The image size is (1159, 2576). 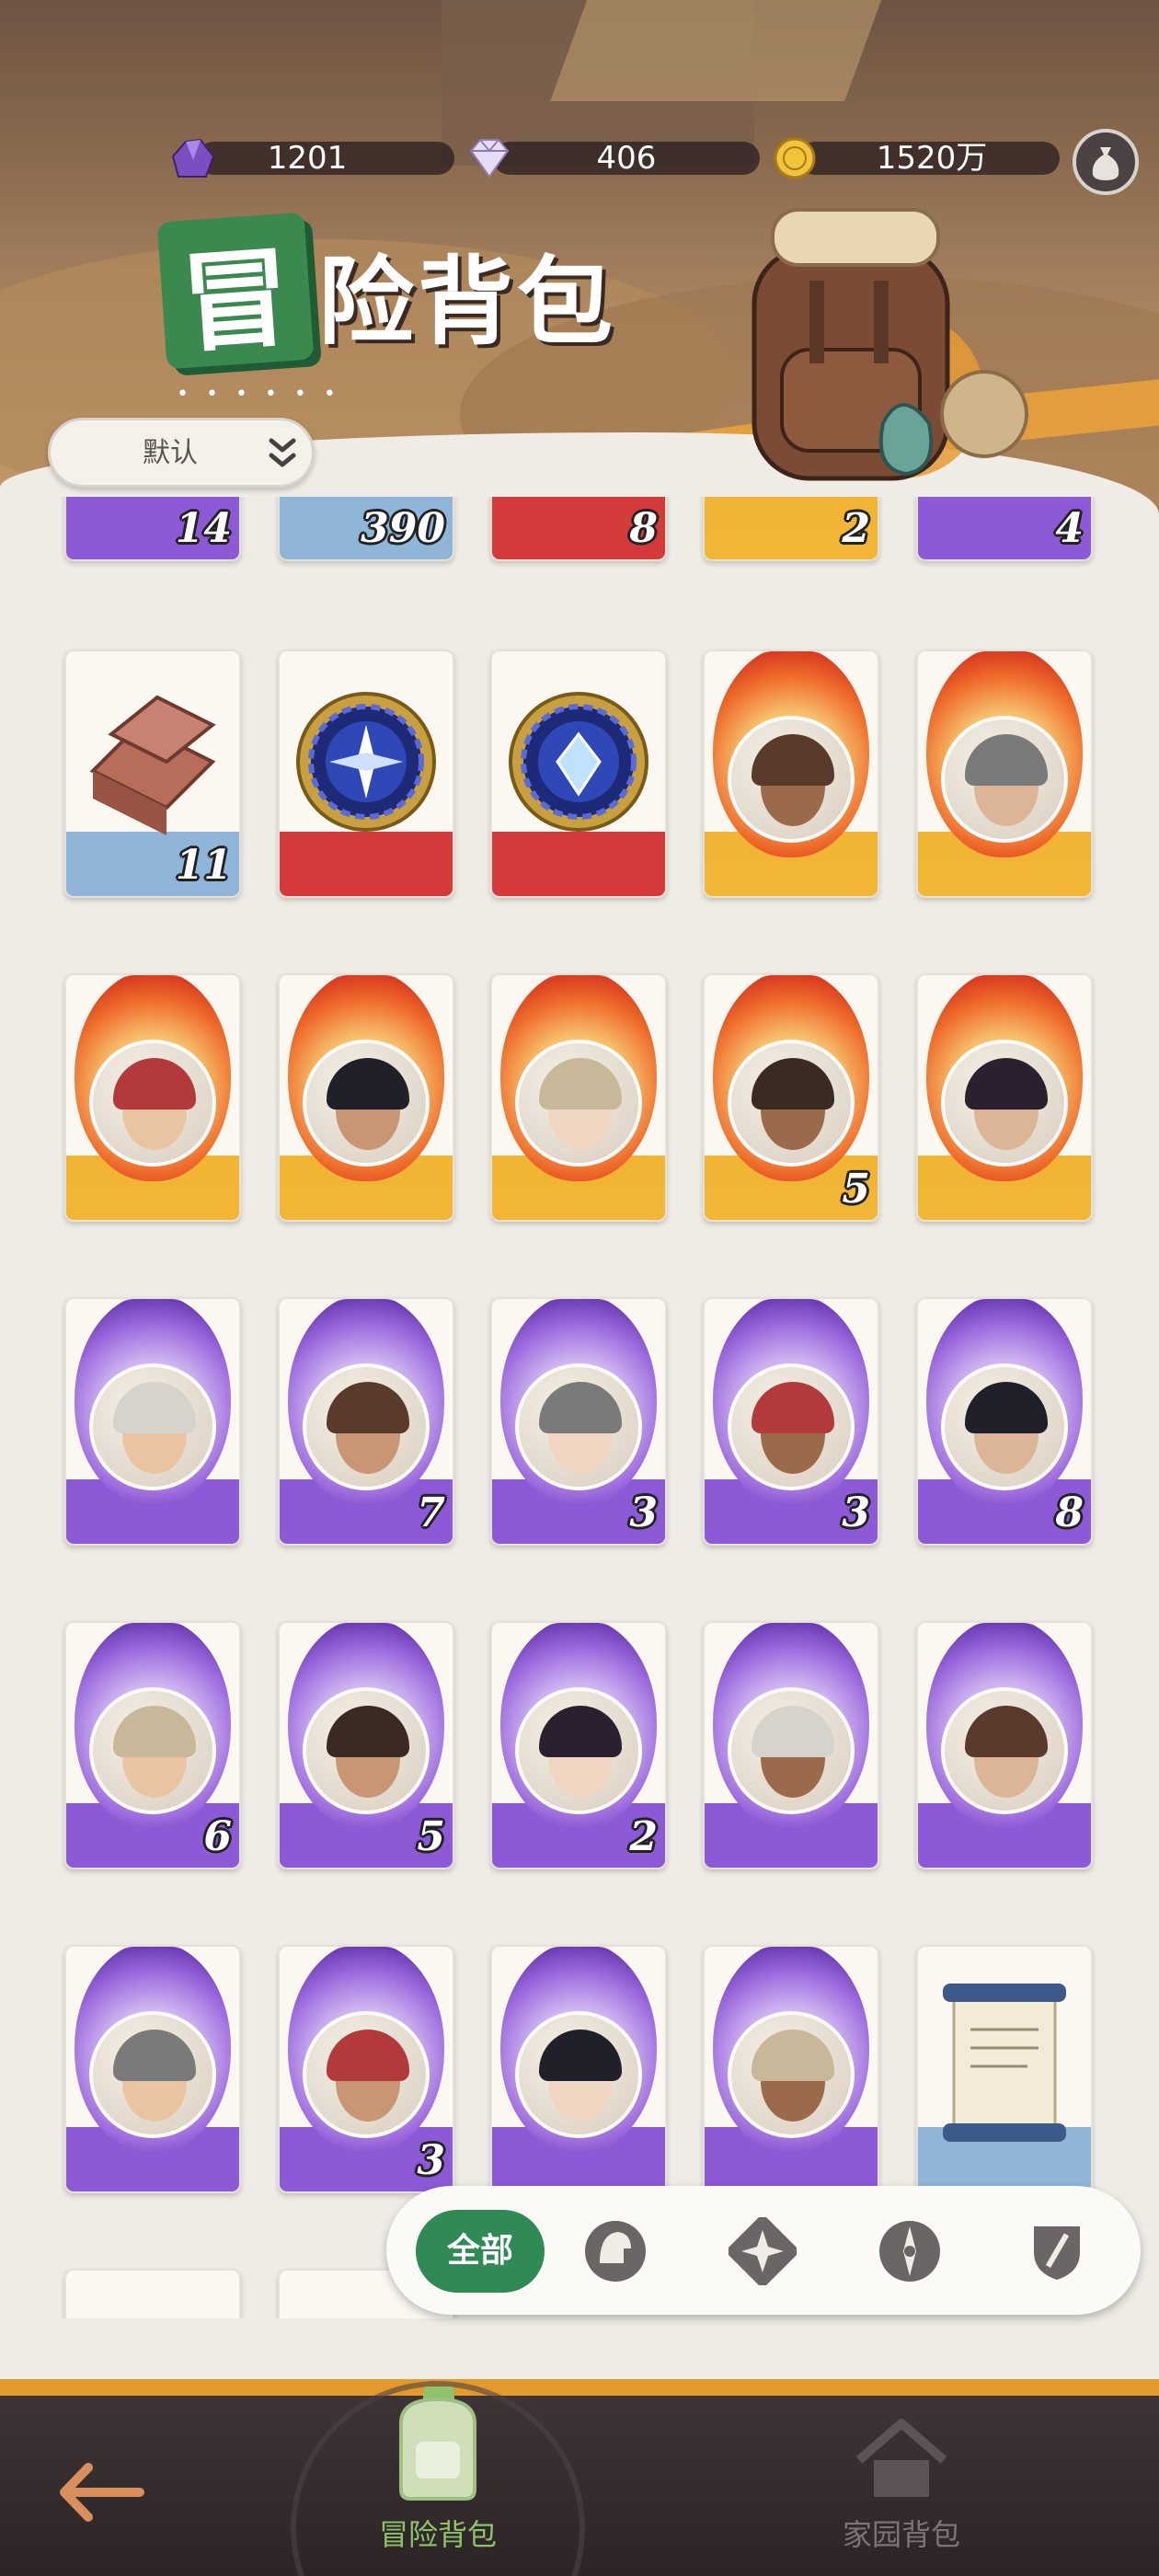 I want to click on currency-crystal-value: 1201, so click(x=307, y=158).